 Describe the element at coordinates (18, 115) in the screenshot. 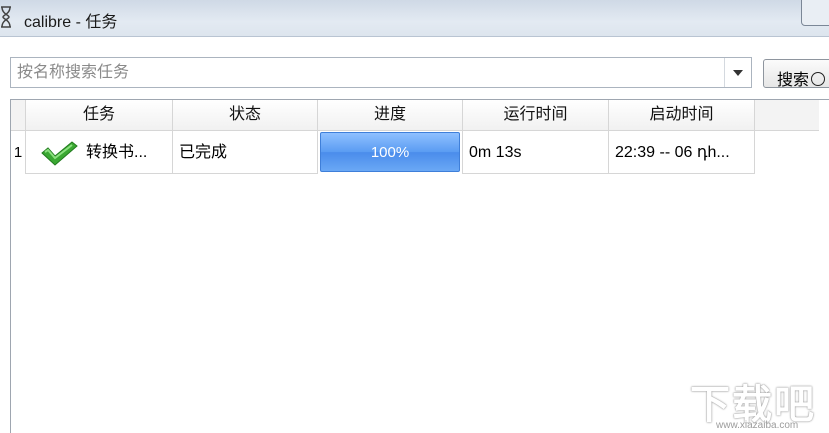

I see `row-number-header` at that location.